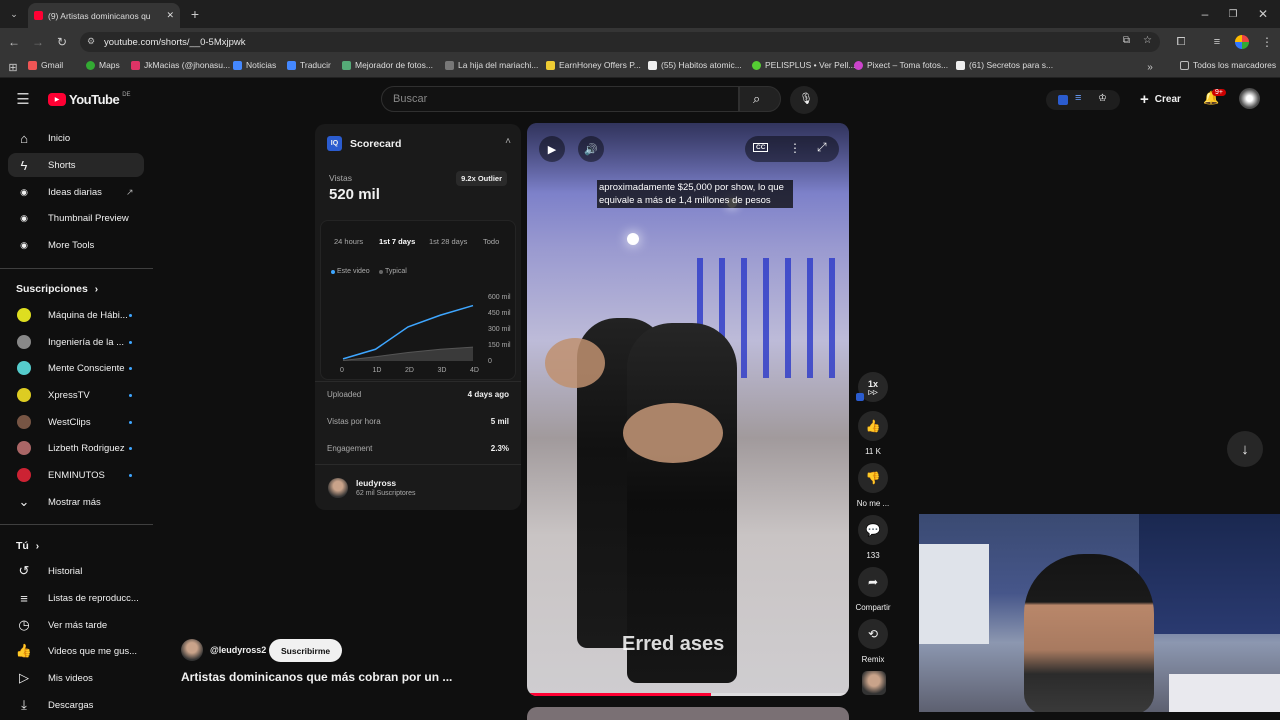 The height and width of the screenshot is (720, 1280). Describe the element at coordinates (76, 502) in the screenshot. I see `show-more-button: ⌄ Mostrar más` at that location.